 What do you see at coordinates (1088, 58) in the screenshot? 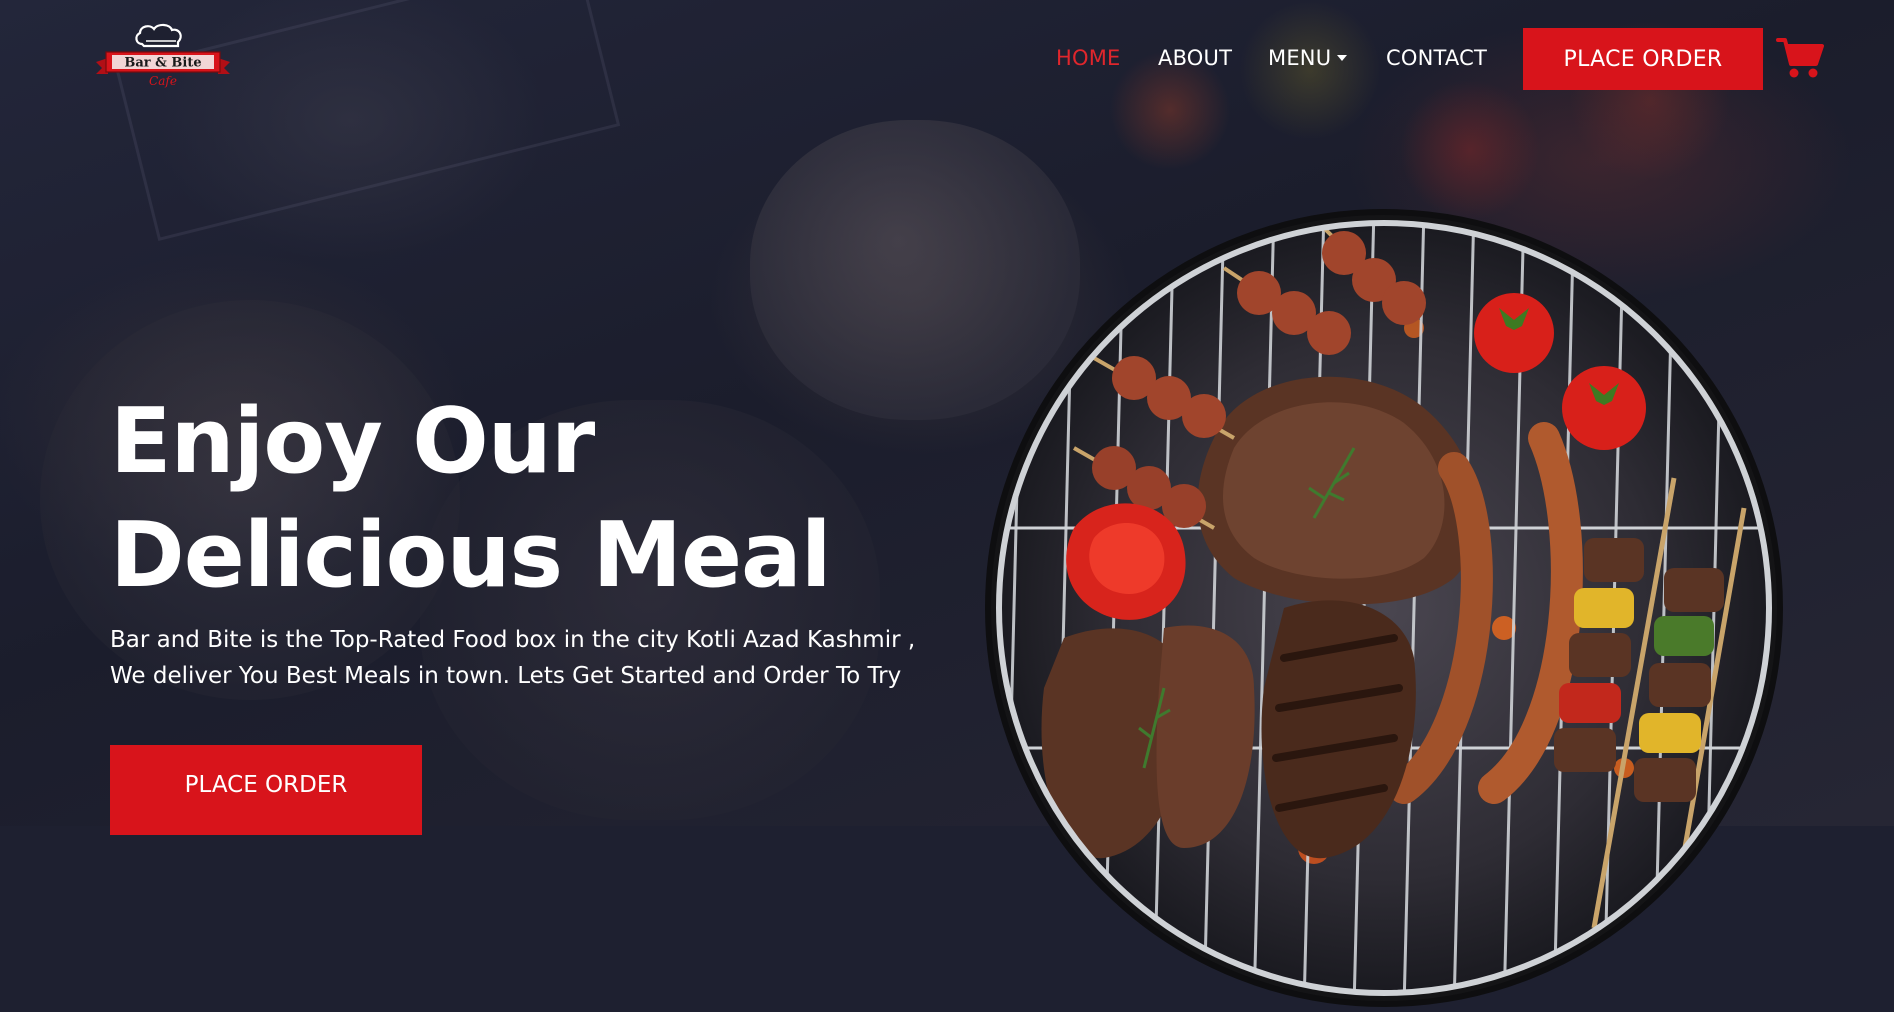
I see `nav-home-link: HOME` at bounding box center [1088, 58].